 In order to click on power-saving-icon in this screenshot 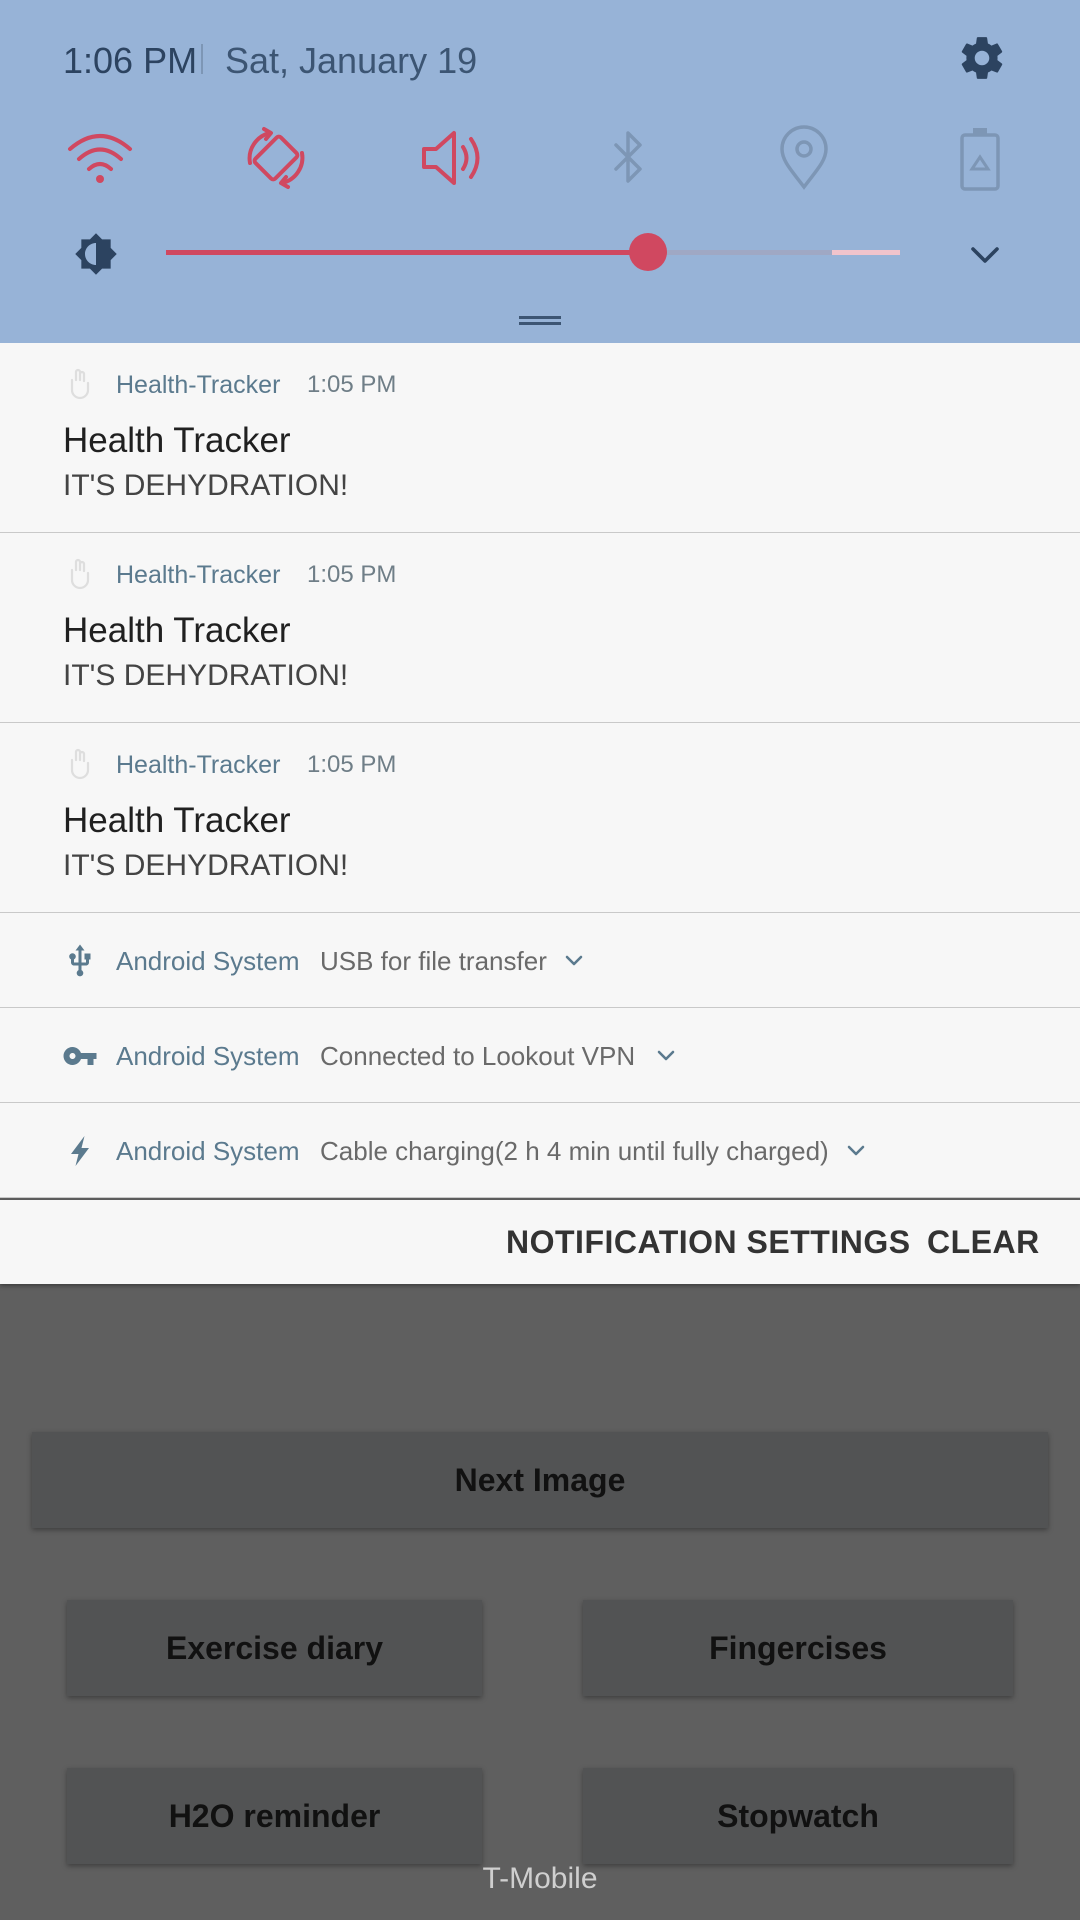, I will do `click(980, 158)`.